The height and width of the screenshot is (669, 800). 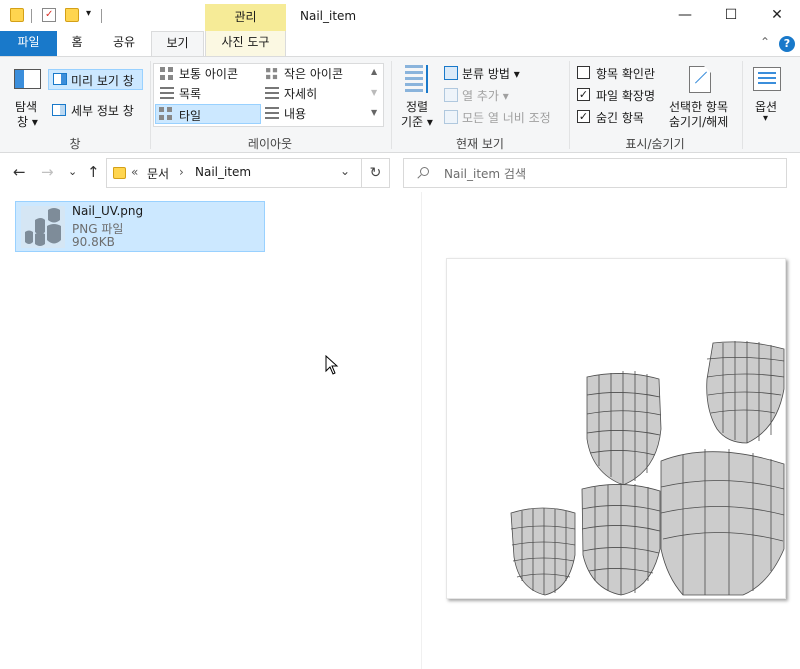 What do you see at coordinates (417, 121) in the screenshot?
I see `sort-by-dropdown: 기준 ▾` at bounding box center [417, 121].